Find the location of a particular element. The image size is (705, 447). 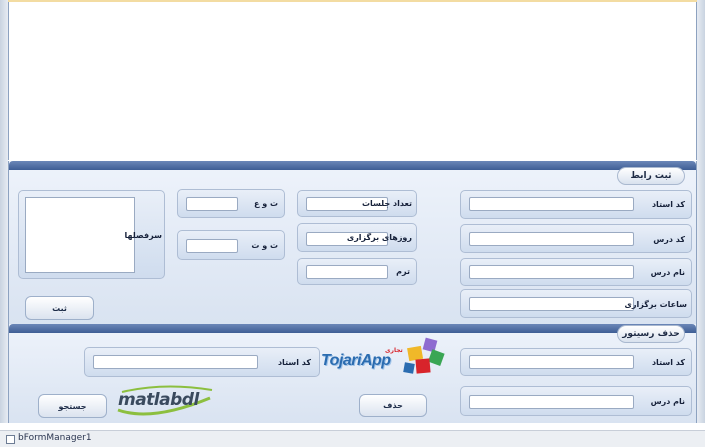

tw-input is located at coordinates (212, 204).